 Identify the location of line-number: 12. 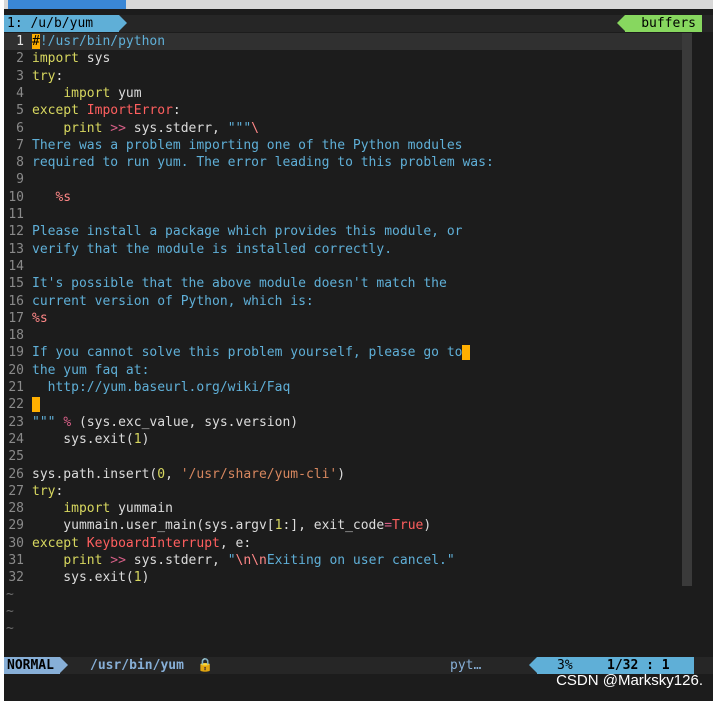
(16, 232).